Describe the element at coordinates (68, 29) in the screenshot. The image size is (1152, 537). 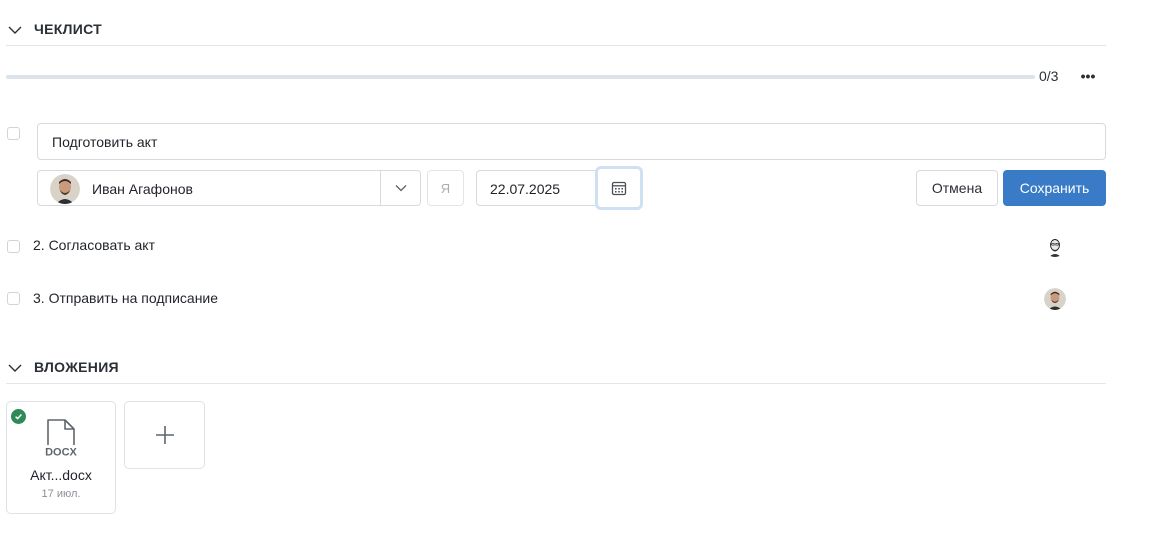
I see `checklist-title: ЧЕКЛИСТ` at that location.